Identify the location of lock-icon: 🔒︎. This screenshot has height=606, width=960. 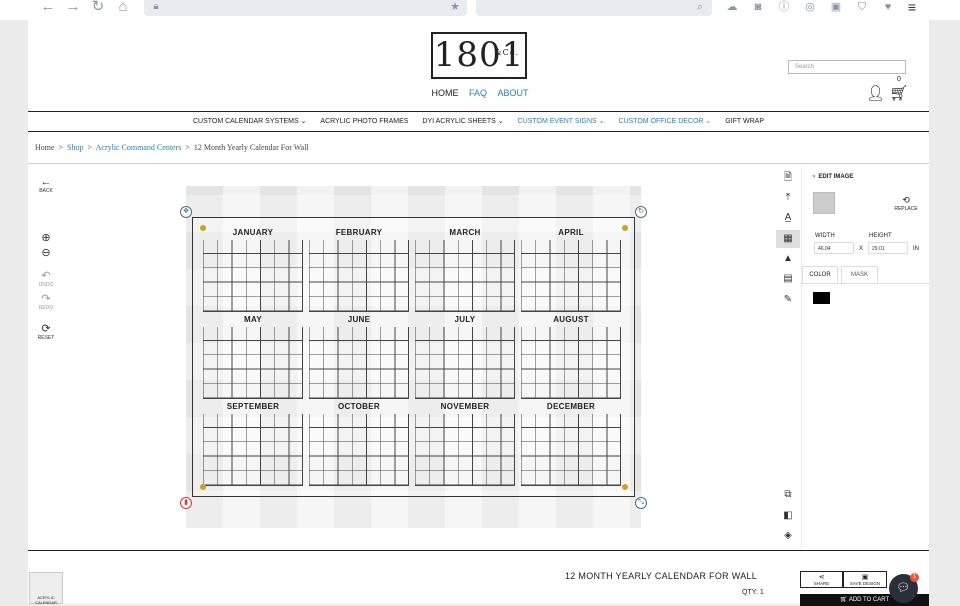
(156, 6).